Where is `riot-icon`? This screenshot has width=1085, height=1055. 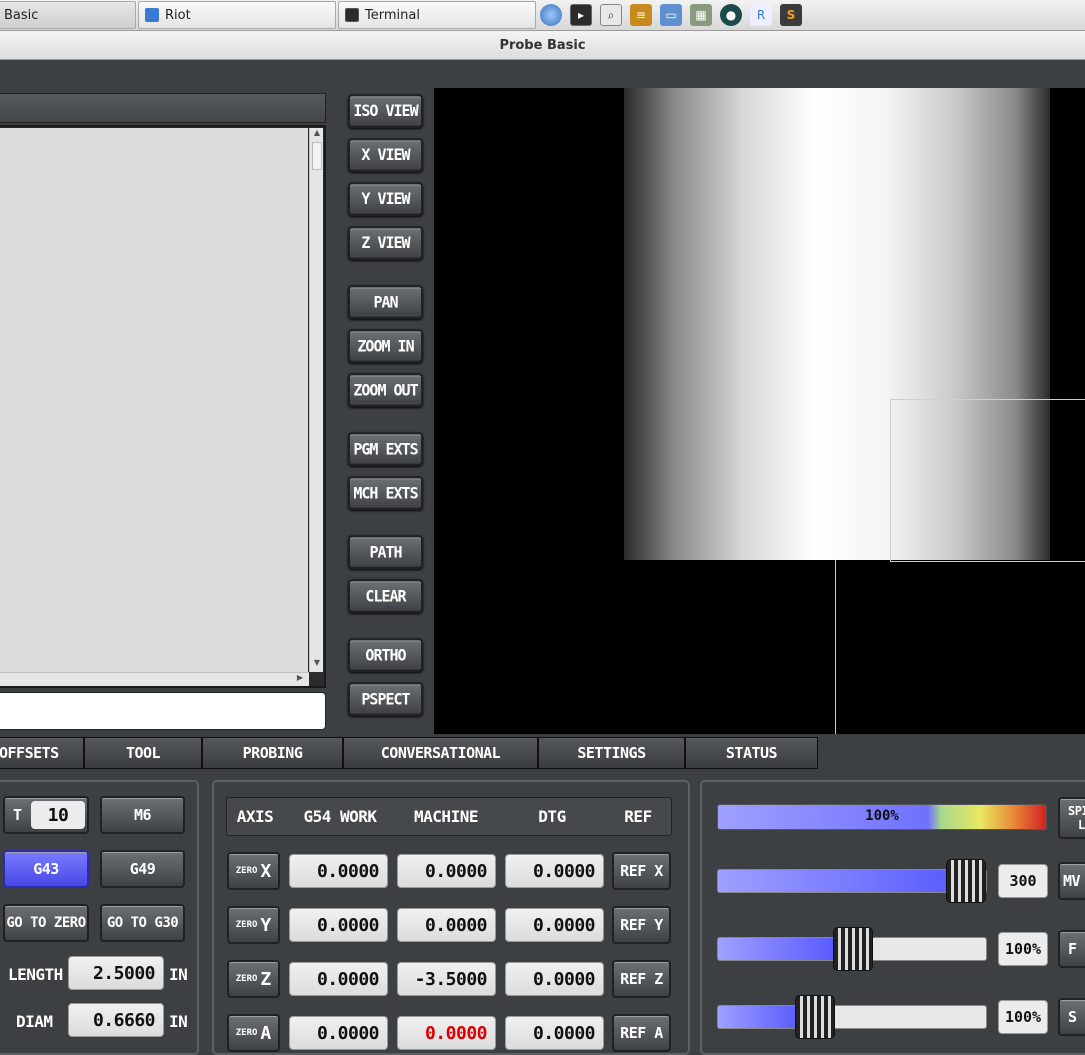 riot-icon is located at coordinates (152, 15).